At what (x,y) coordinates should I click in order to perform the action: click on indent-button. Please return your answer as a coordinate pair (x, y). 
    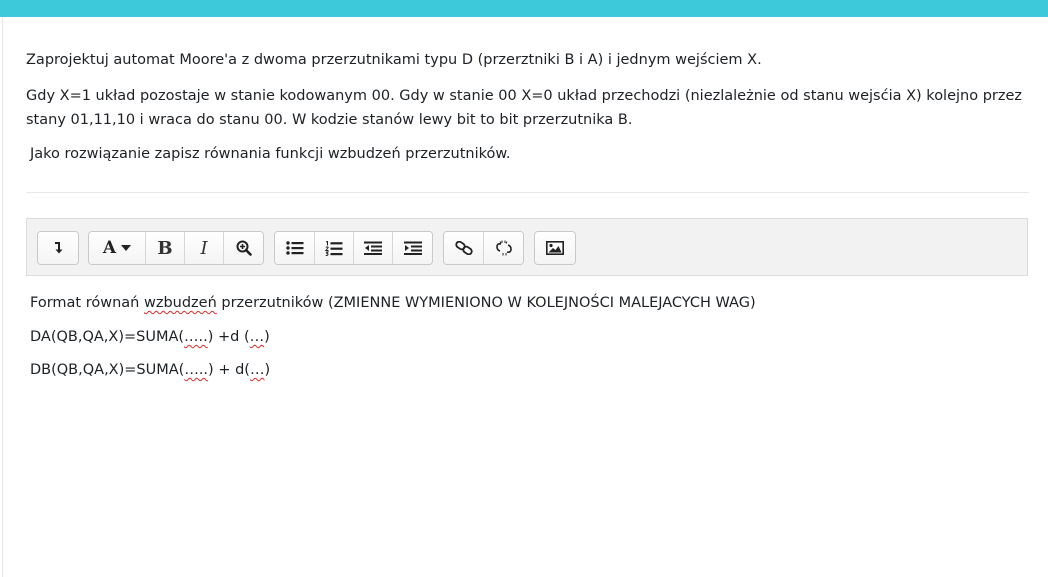
    Looking at the image, I should click on (412, 248).